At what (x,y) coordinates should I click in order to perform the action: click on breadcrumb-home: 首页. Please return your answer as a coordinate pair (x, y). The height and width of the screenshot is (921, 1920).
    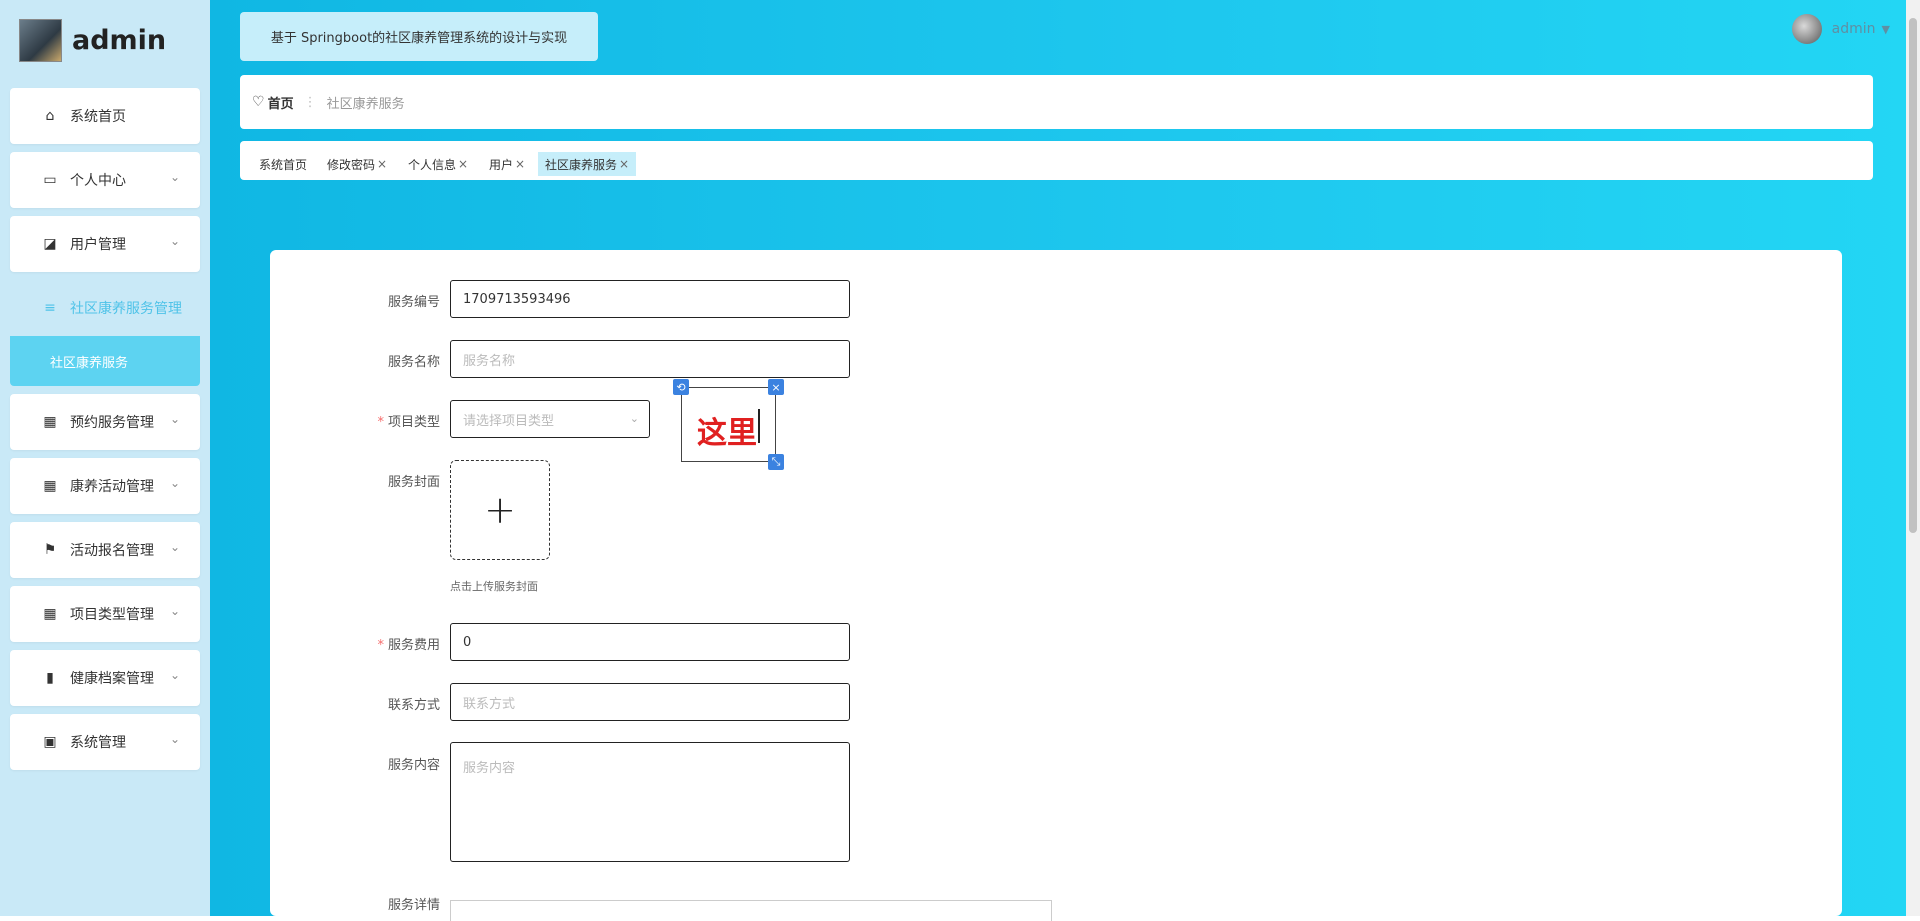
    Looking at the image, I should click on (281, 102).